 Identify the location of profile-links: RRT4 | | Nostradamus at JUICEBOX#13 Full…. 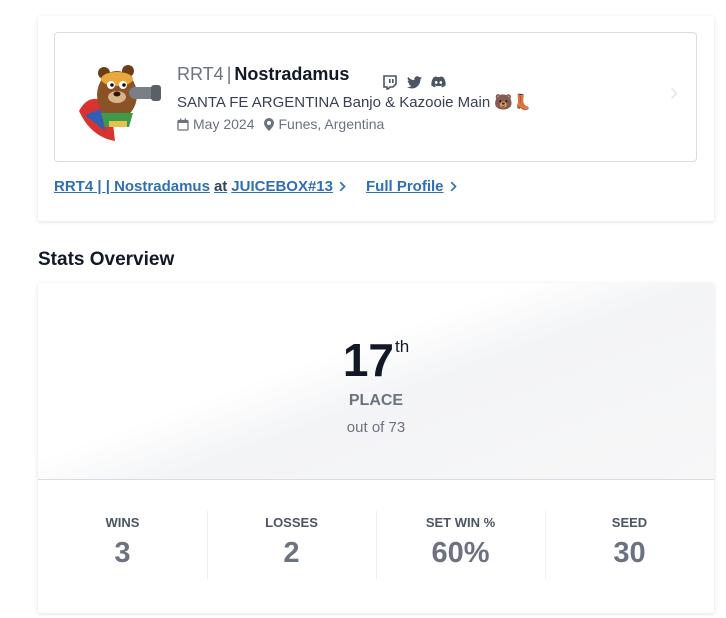
(255, 186).